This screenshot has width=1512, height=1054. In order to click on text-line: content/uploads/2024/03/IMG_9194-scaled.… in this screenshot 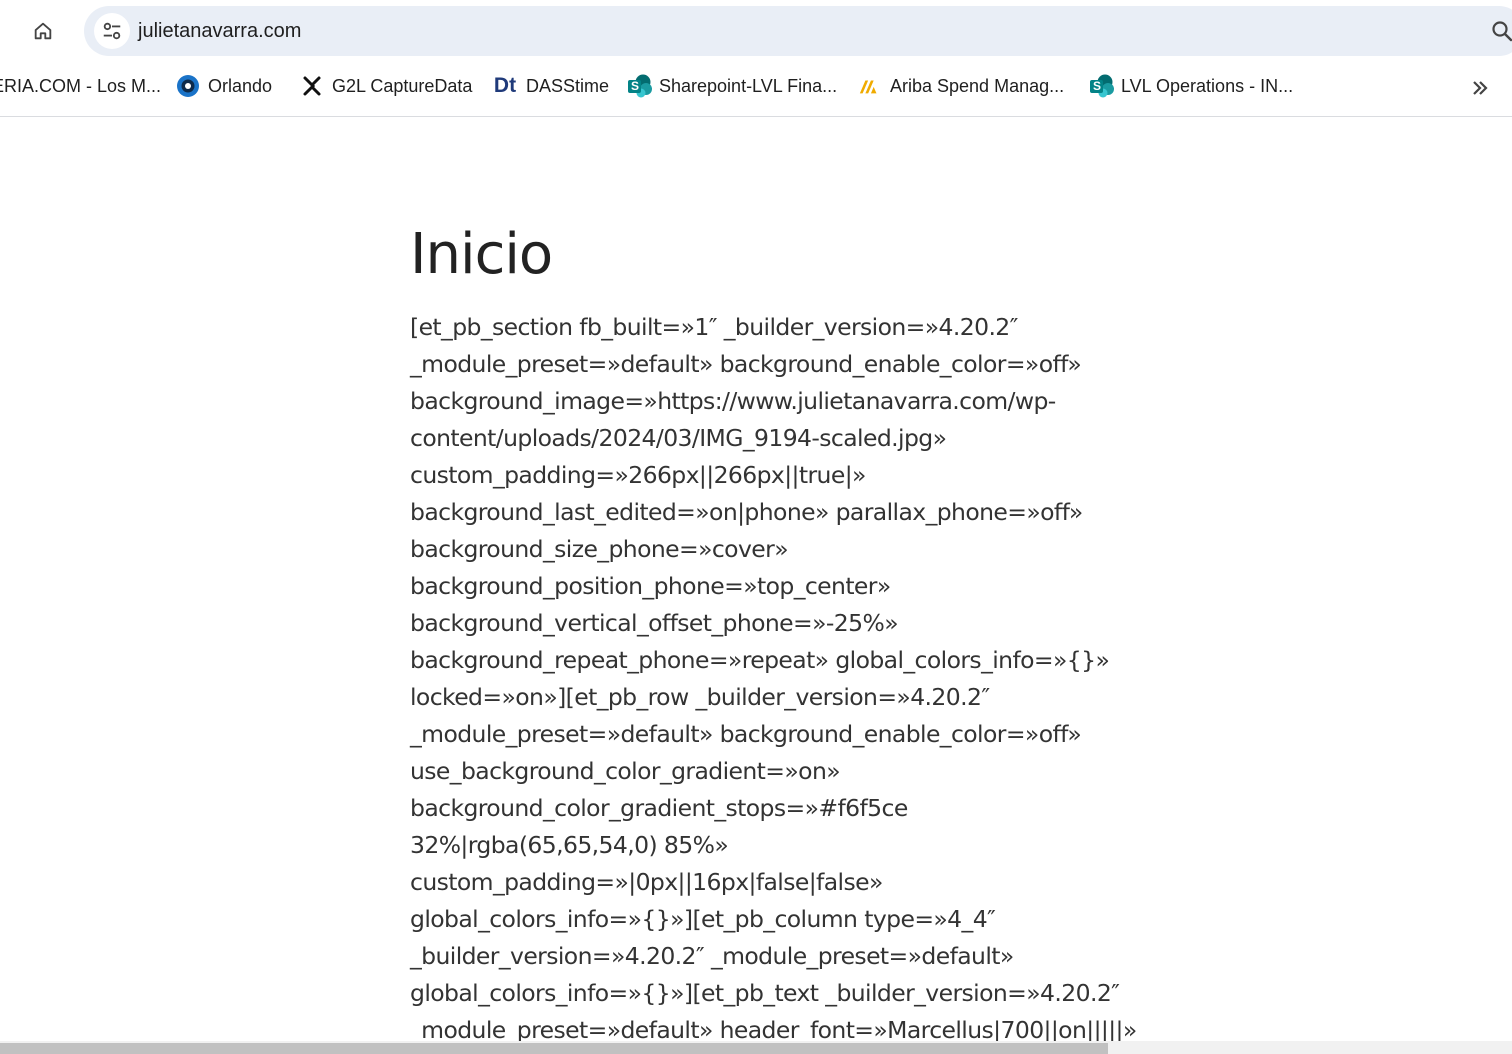, I will do `click(678, 438)`.